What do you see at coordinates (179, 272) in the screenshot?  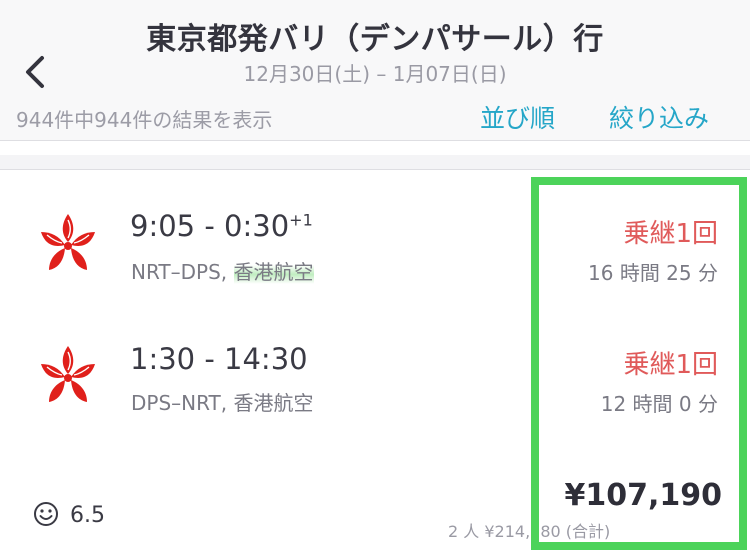 I see `route-code: NRT–DPS,` at bounding box center [179, 272].